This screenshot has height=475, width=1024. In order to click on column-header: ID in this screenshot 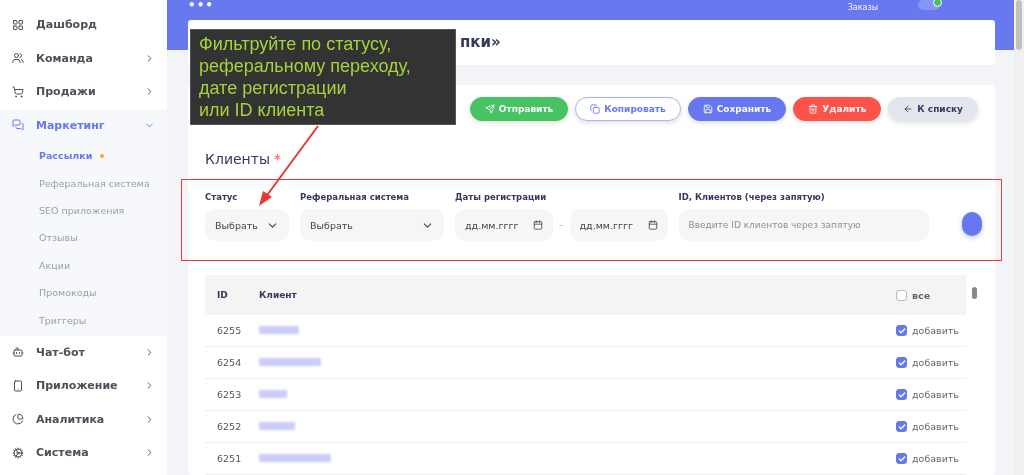, I will do `click(222, 295)`.